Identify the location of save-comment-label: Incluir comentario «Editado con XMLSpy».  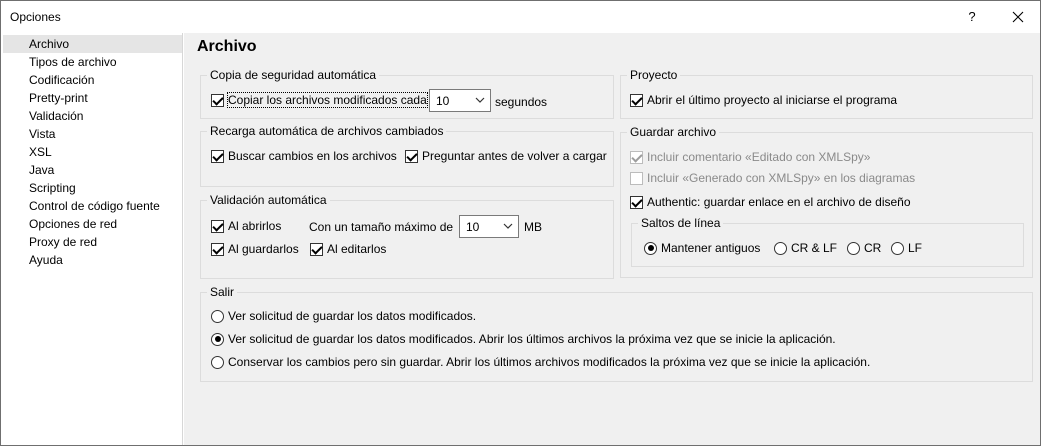
(759, 157).